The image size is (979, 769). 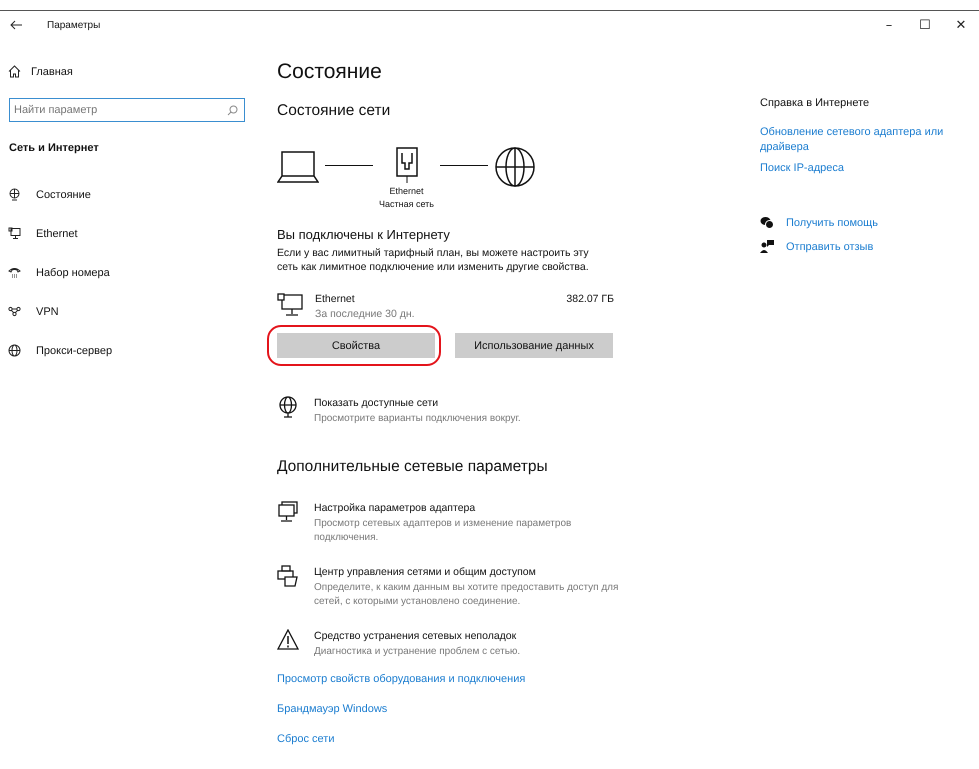 What do you see at coordinates (767, 246) in the screenshot?
I see `feedback-person-icon` at bounding box center [767, 246].